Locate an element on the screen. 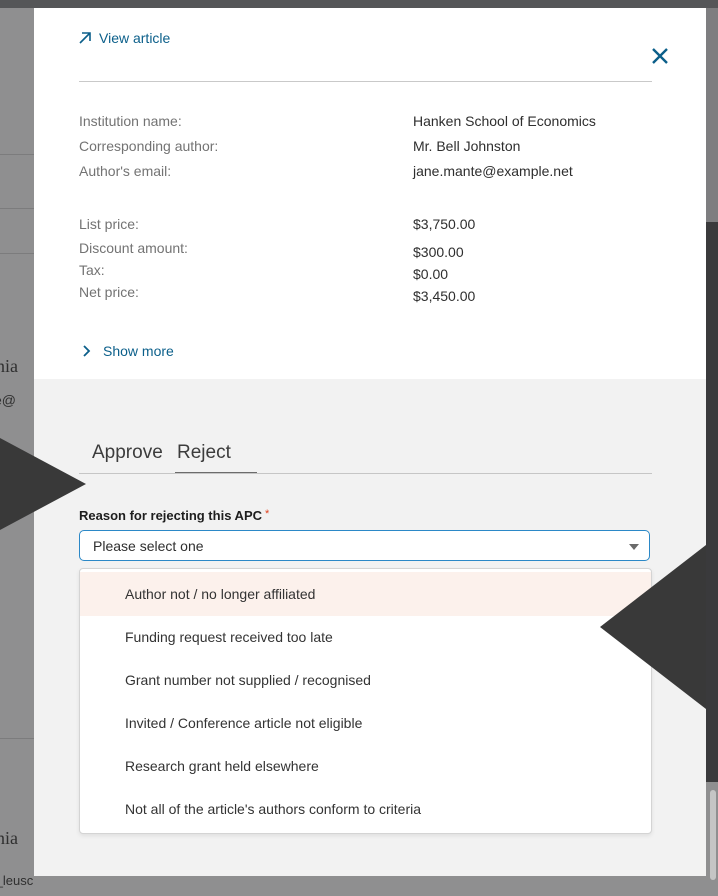 Image resolution: width=718 pixels, height=896 pixels. option-item: Research grant held elsewhere is located at coordinates (365, 766).